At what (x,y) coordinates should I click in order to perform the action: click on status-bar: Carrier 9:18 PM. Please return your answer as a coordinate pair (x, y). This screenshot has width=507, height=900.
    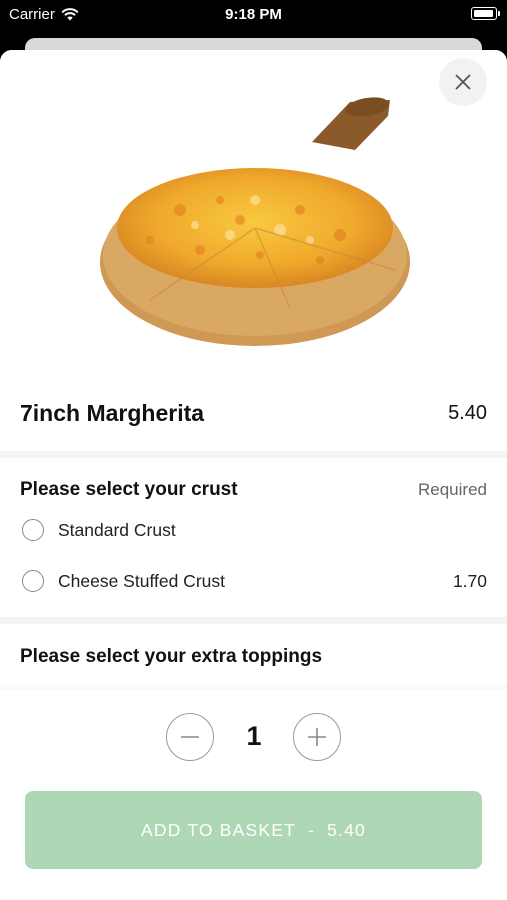
    Looking at the image, I should click on (253, 15).